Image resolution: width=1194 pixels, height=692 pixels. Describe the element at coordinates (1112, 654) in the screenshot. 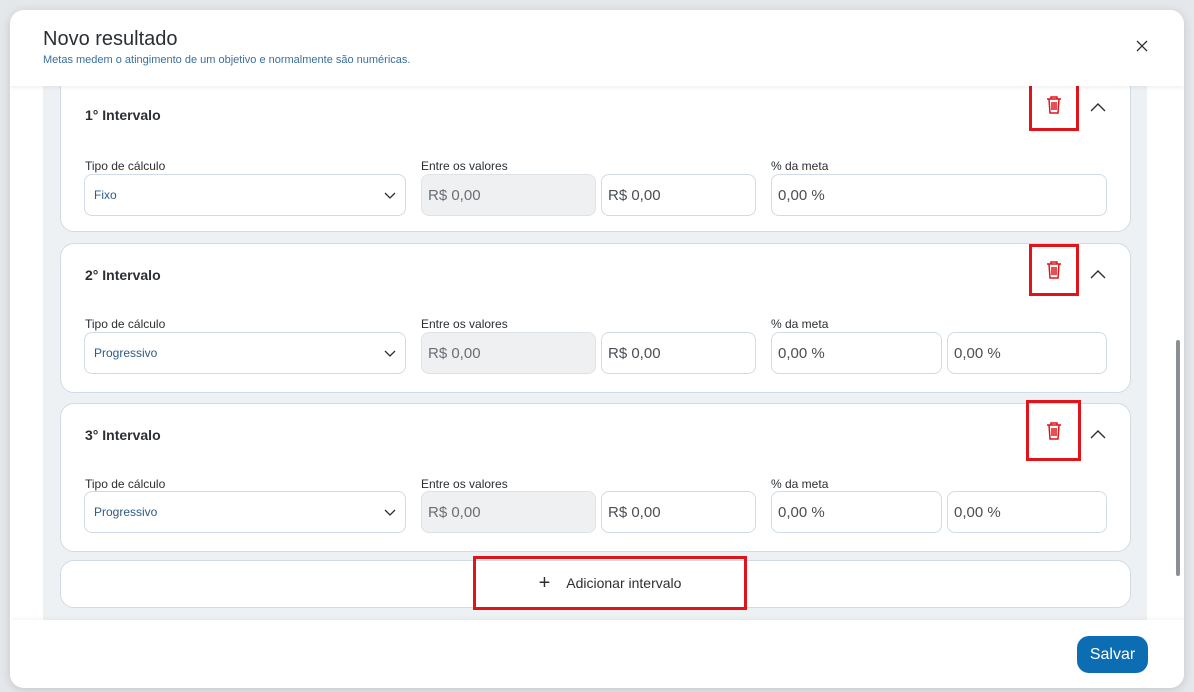

I see `save-button: Salvar` at that location.